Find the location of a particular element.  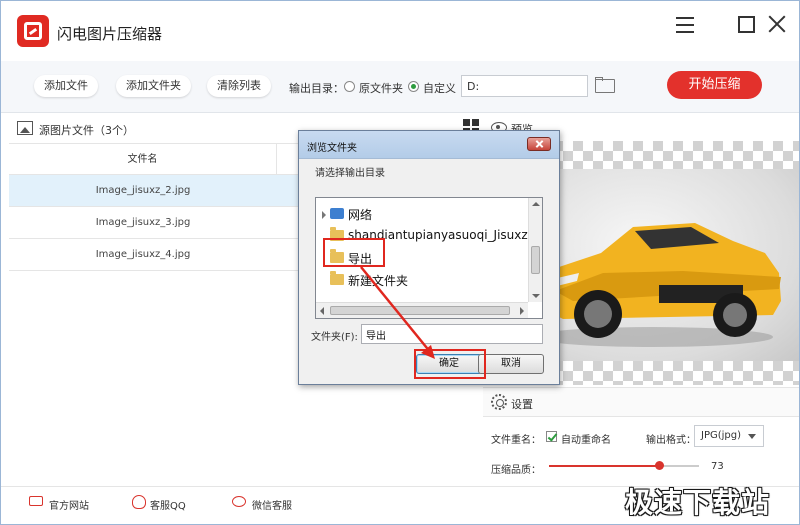

qq-icon is located at coordinates (139, 502).